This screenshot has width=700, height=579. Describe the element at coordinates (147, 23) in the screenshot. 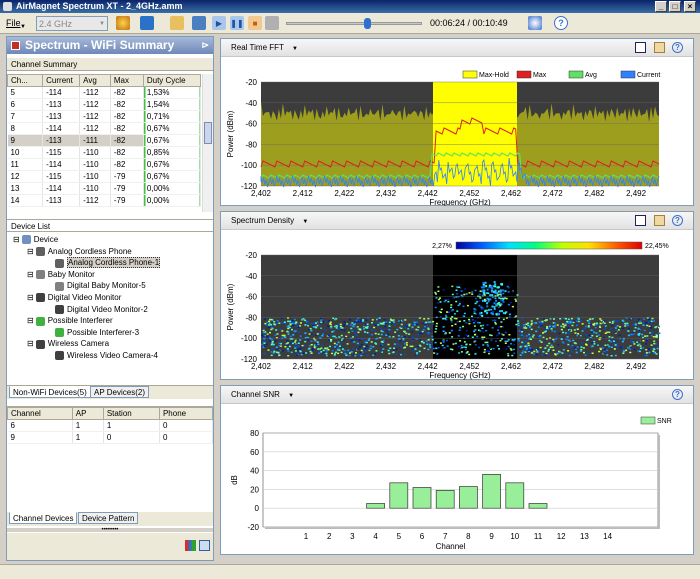

I see `channel-view-icon` at that location.